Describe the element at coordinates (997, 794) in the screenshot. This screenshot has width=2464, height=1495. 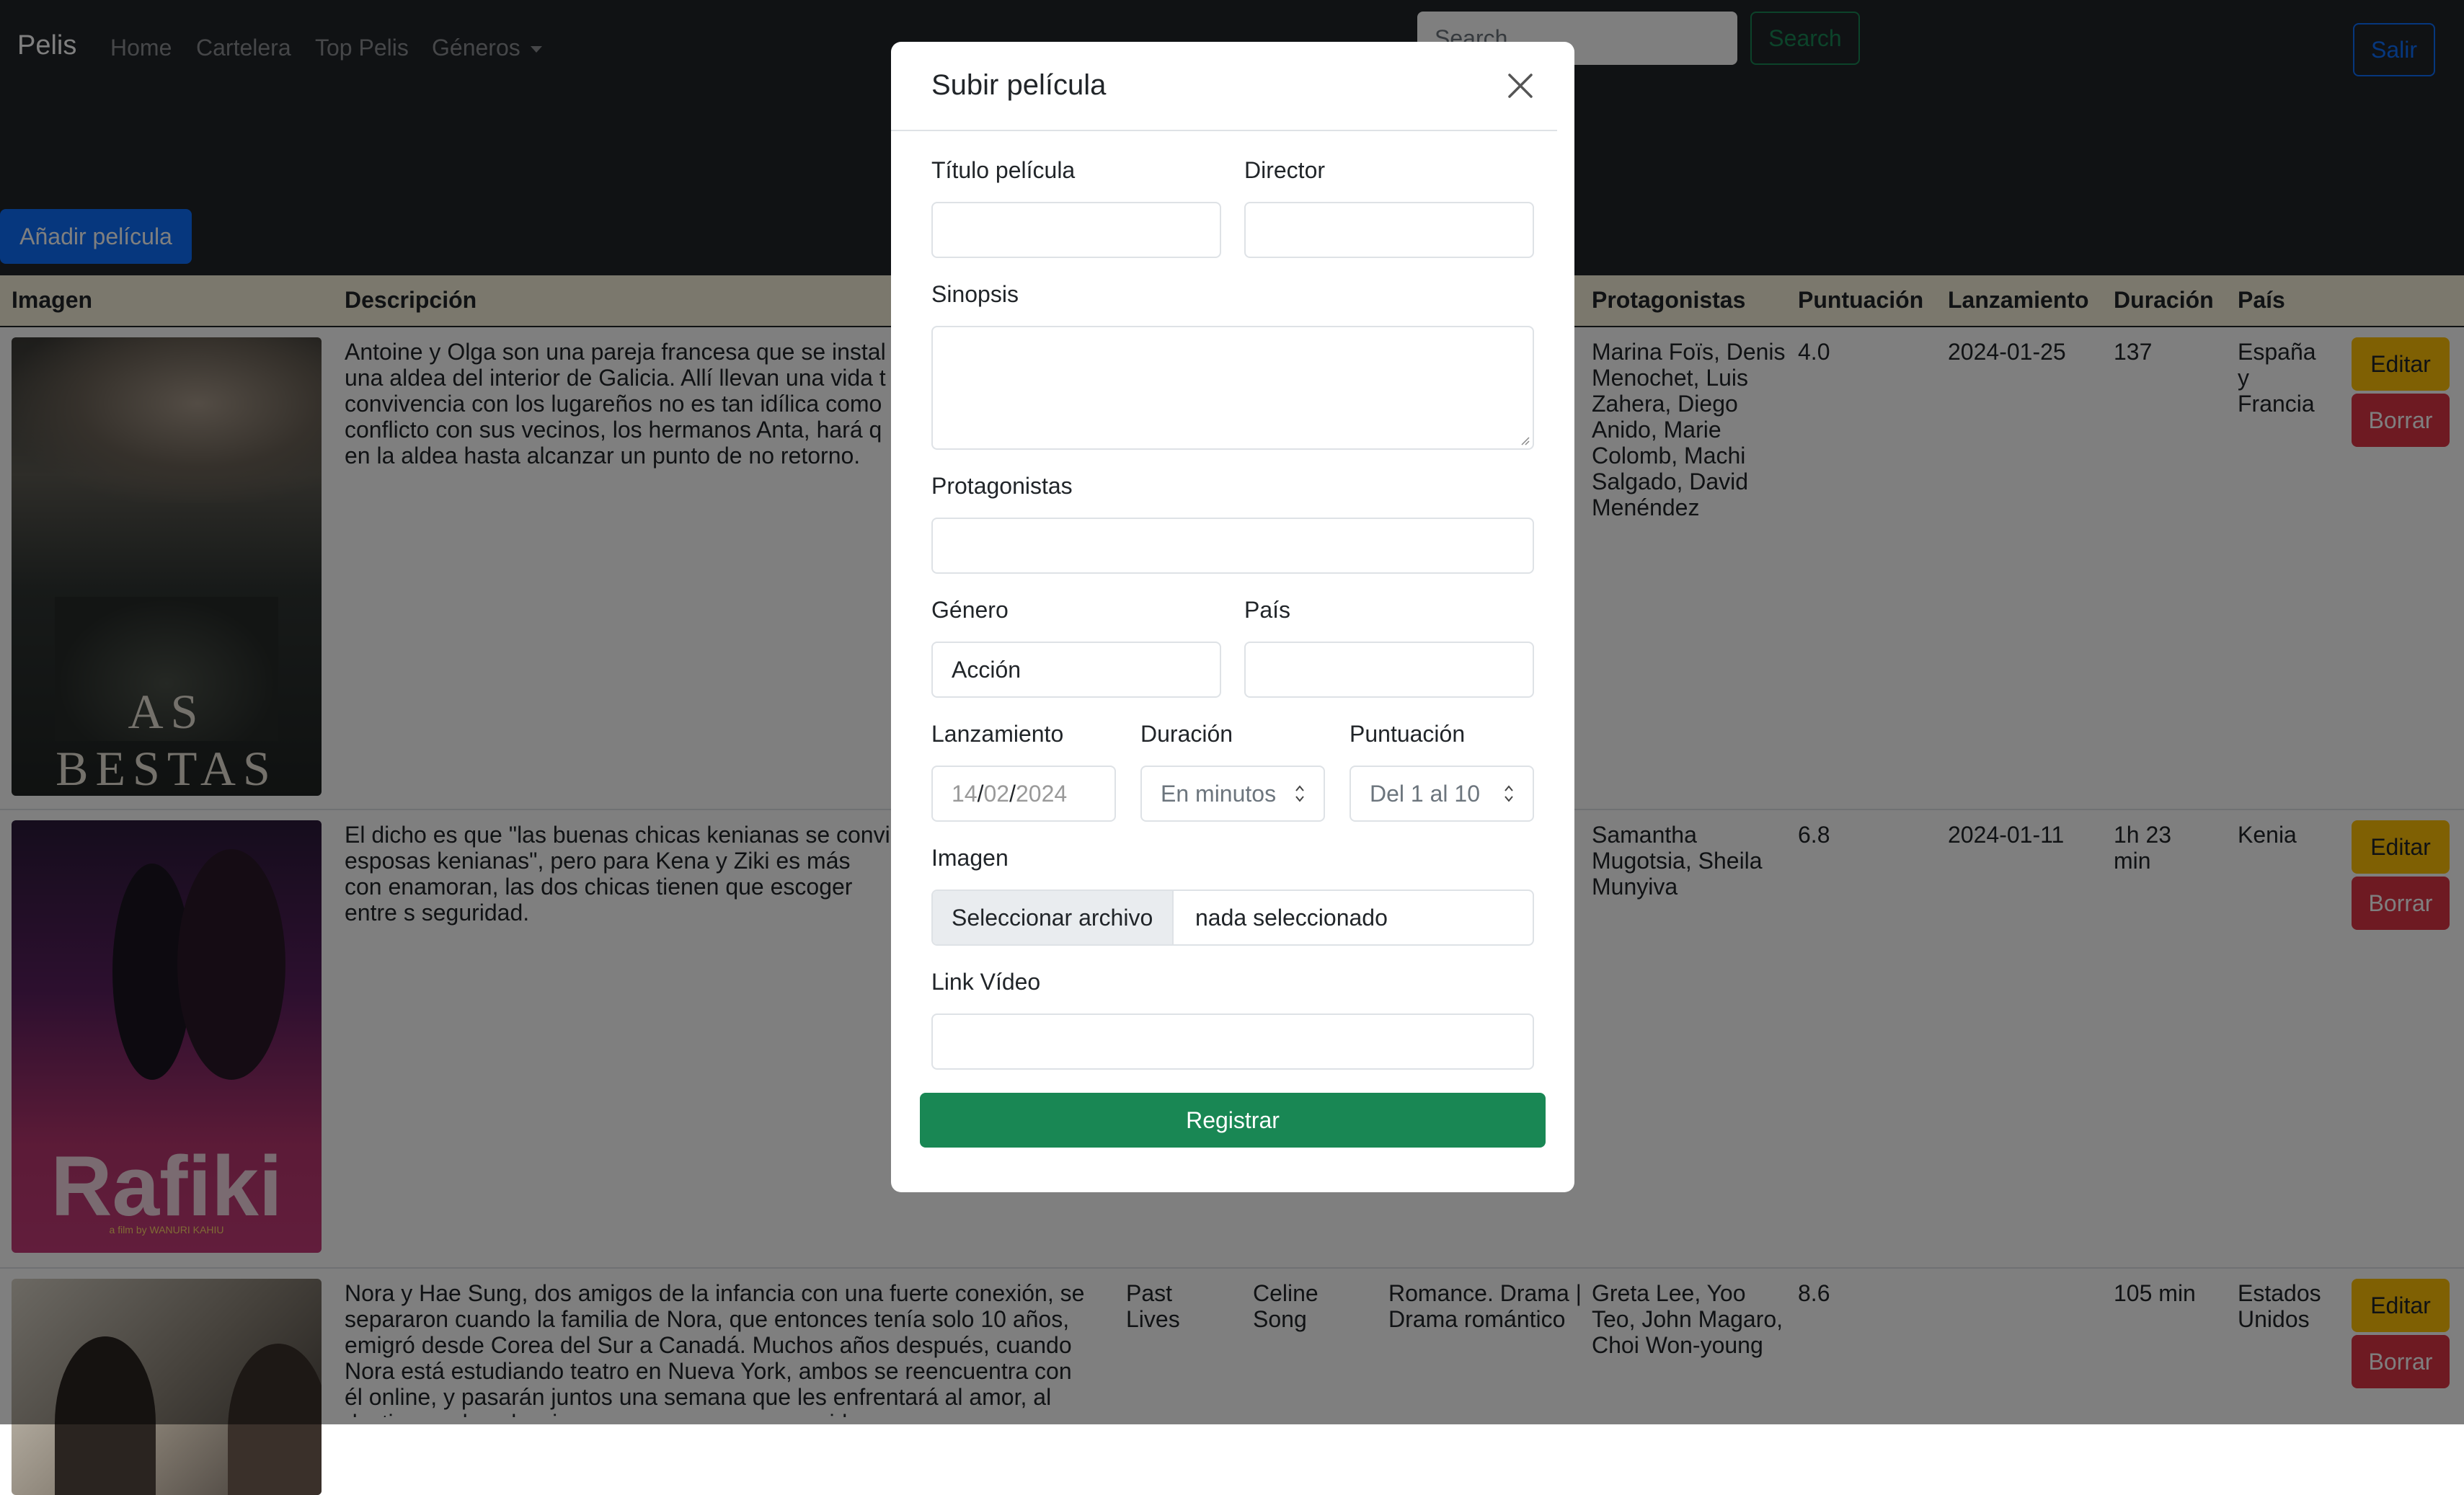
I see `date-month: 02` at that location.